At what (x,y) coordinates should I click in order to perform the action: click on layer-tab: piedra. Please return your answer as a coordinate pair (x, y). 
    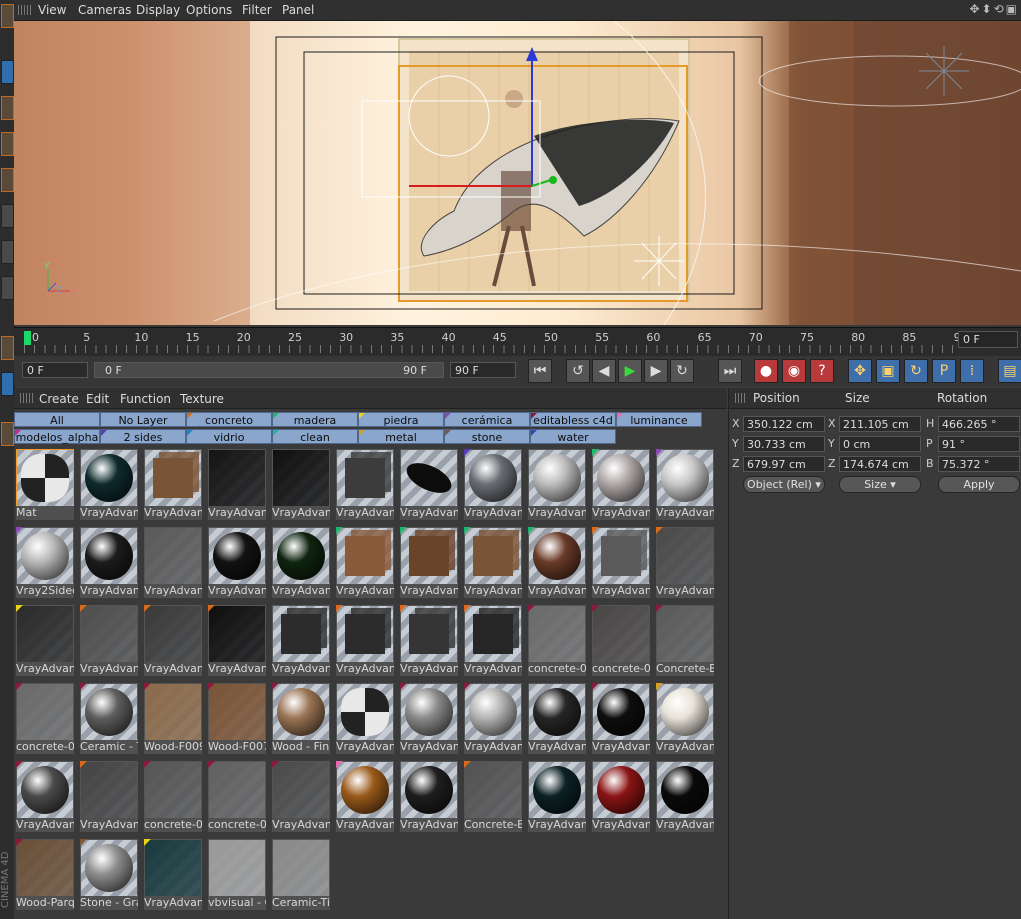
    Looking at the image, I should click on (401, 419).